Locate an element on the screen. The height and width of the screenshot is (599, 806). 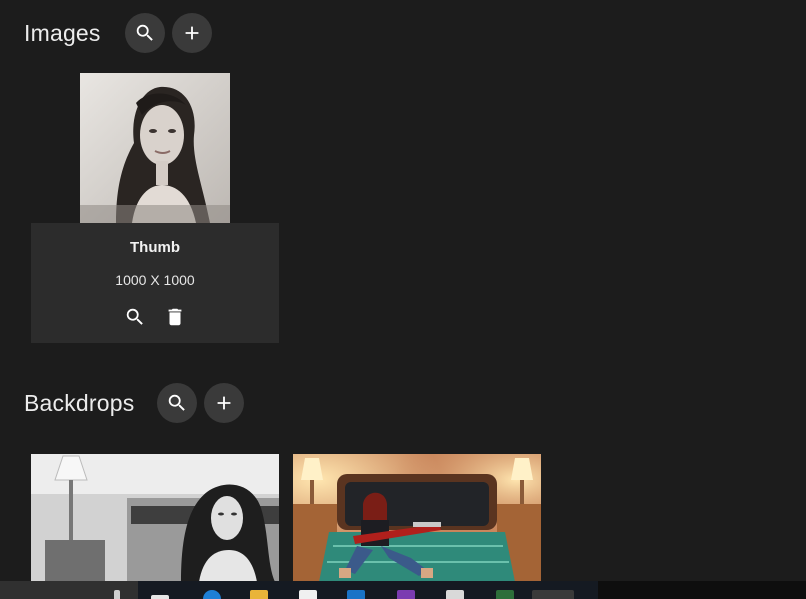
images-search-button is located at coordinates (144, 33).